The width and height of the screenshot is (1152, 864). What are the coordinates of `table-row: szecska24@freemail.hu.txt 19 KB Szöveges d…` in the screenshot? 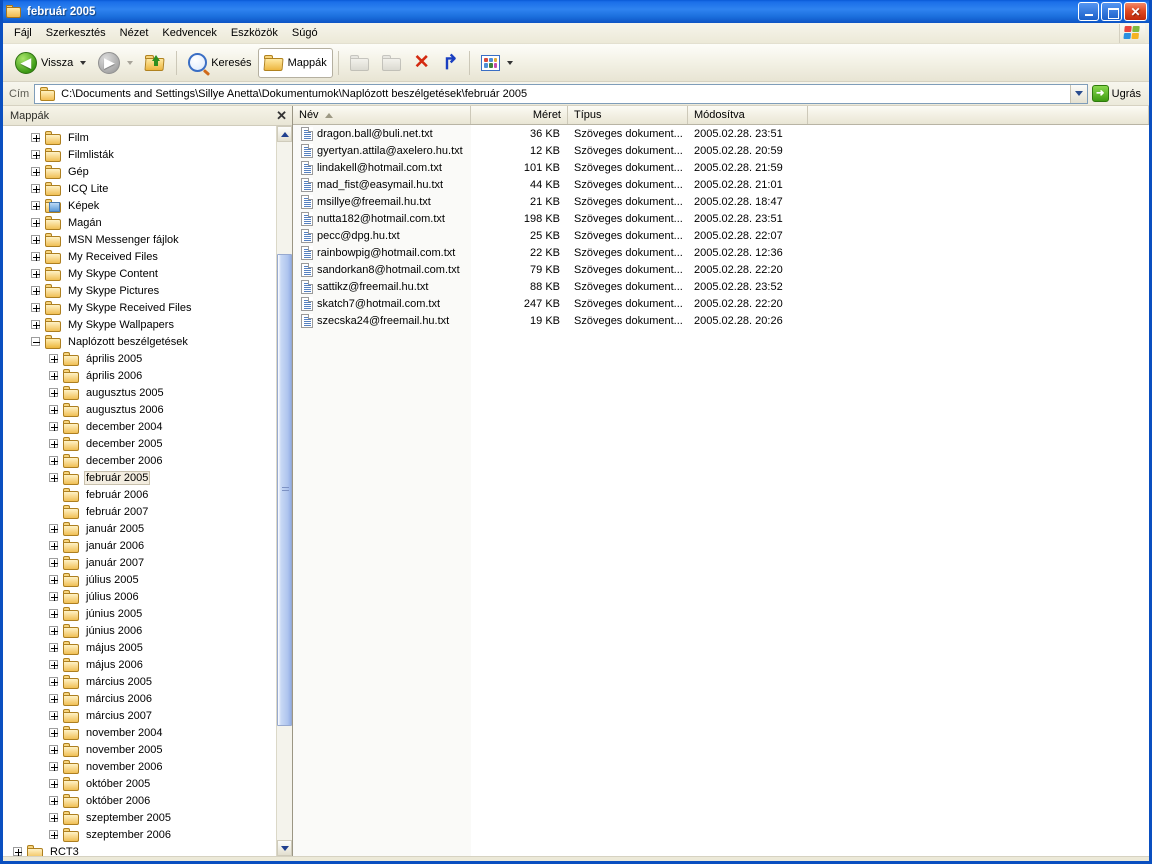 It's located at (721, 320).